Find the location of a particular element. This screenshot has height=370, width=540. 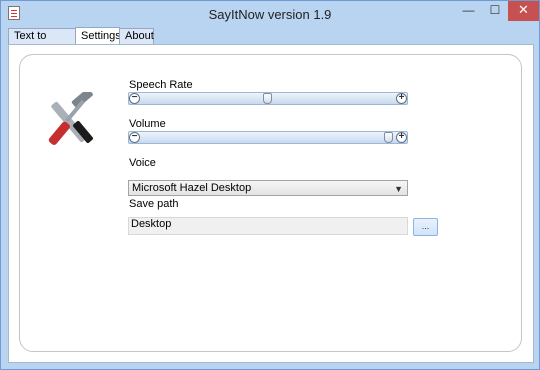

close-button: ✕ is located at coordinates (523, 11).